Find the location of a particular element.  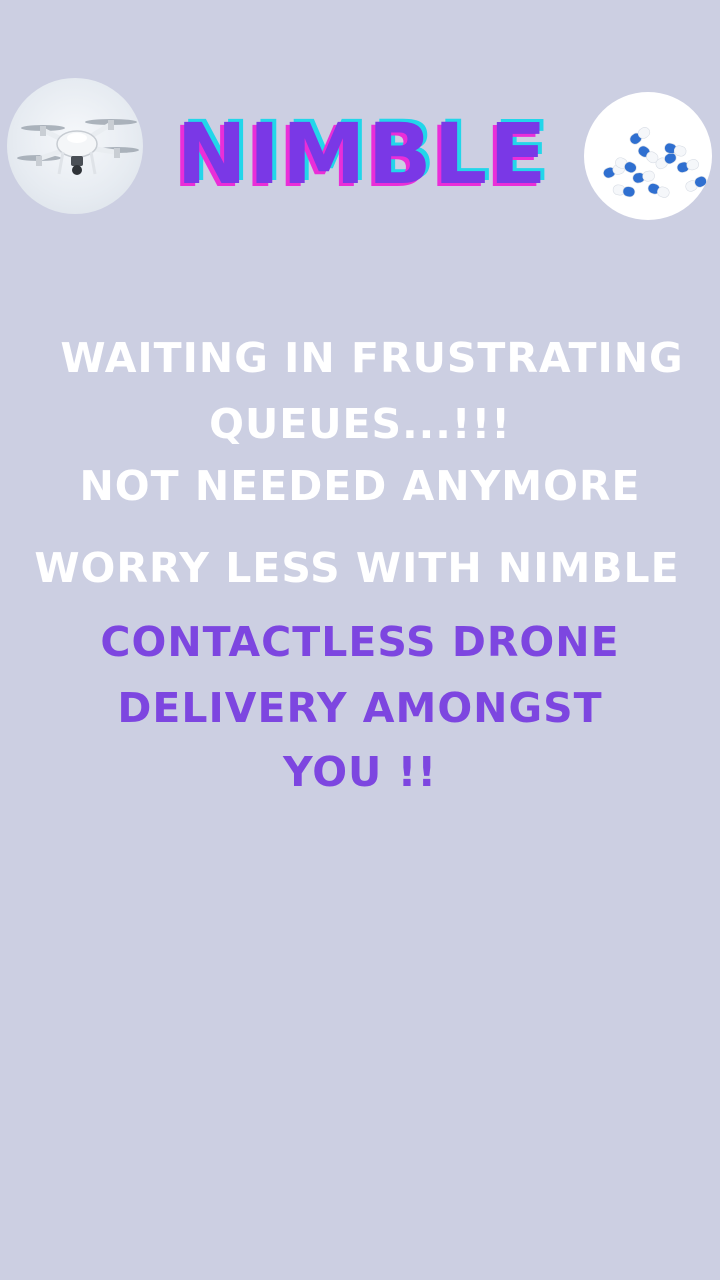

drone-icon is located at coordinates (78, 147).